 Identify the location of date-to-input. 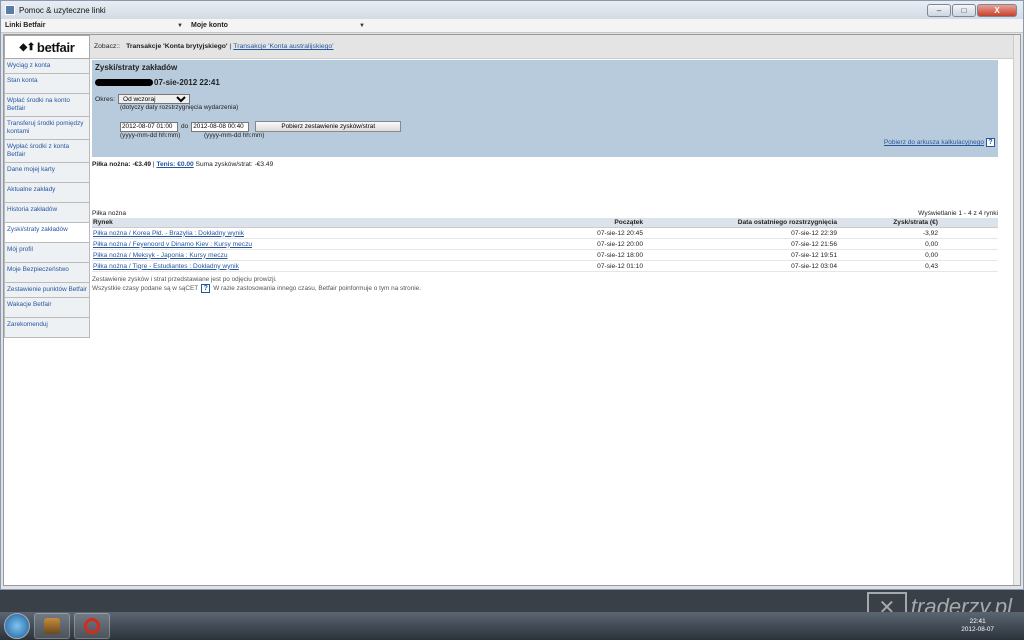
(220, 126).